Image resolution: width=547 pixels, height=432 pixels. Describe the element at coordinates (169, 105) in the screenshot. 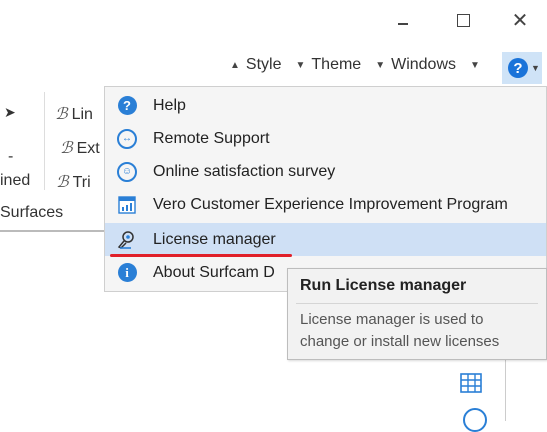

I see `menu-item-label: Help` at that location.